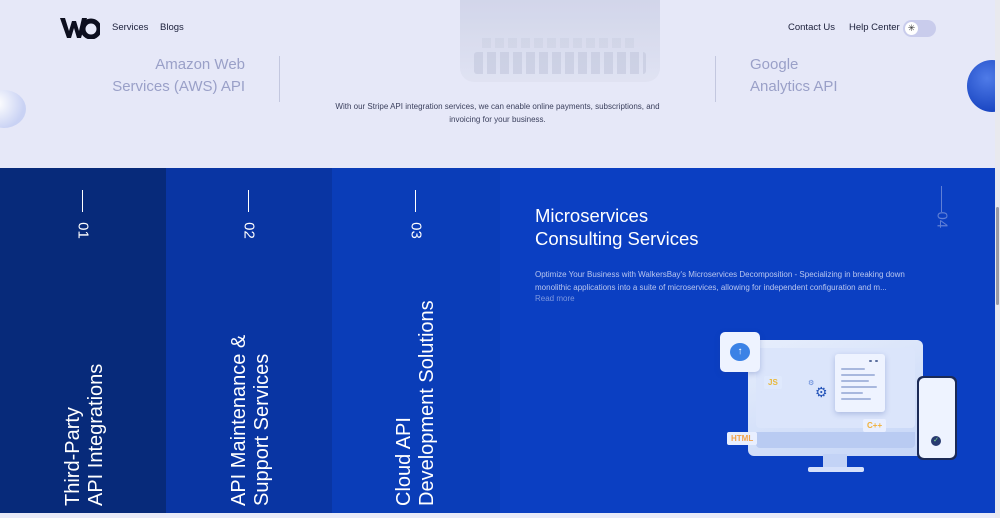 The width and height of the screenshot is (1000, 518). What do you see at coordinates (497, 119) in the screenshot?
I see `description-line: invoicing for your business.` at bounding box center [497, 119].